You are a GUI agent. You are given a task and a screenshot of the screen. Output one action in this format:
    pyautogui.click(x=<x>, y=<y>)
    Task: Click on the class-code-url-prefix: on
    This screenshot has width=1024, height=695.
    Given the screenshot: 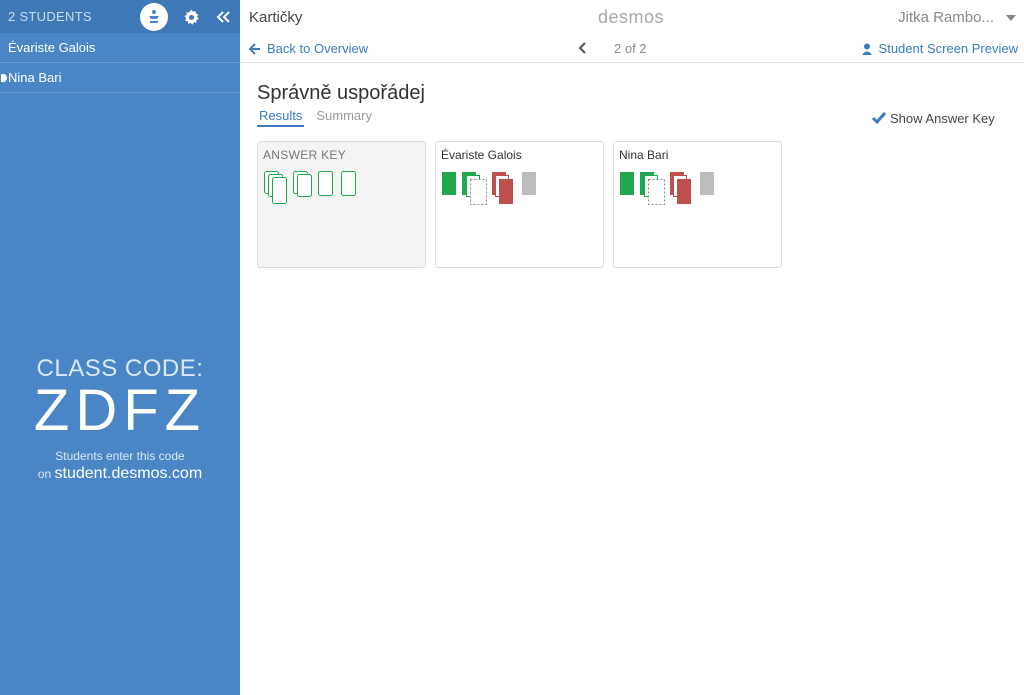 What is the action you would take?
    pyautogui.click(x=44, y=474)
    